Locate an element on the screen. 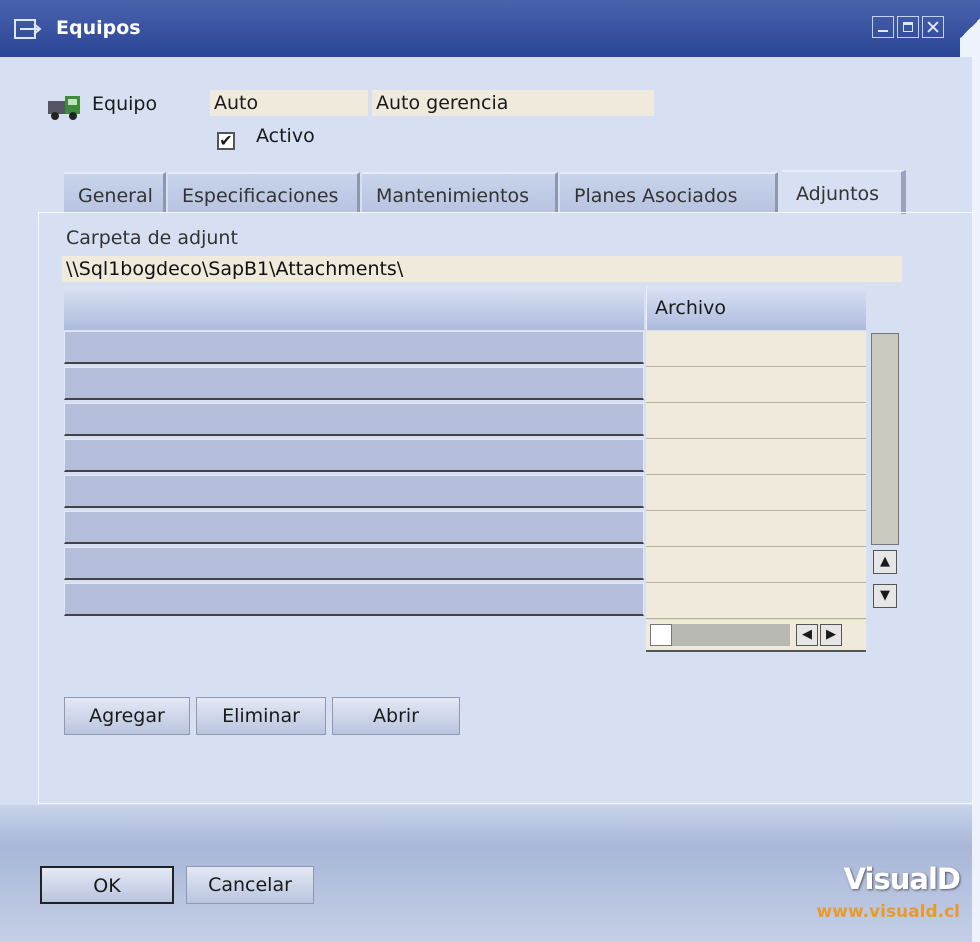  scroll-down-icon: ▼ is located at coordinates (885, 596).